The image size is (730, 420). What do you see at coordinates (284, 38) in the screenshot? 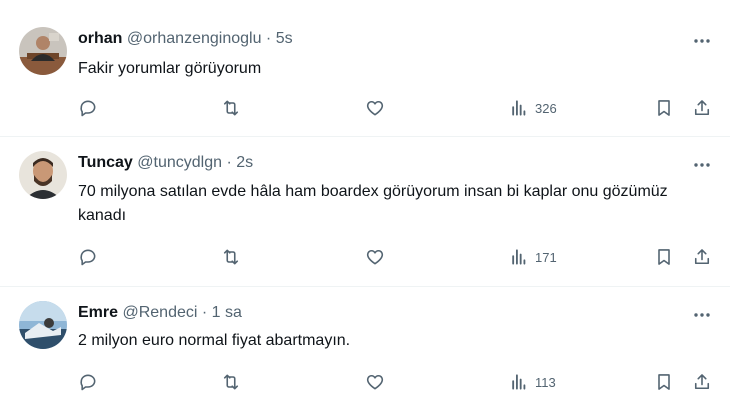
I see `timestamp: 5s` at bounding box center [284, 38].